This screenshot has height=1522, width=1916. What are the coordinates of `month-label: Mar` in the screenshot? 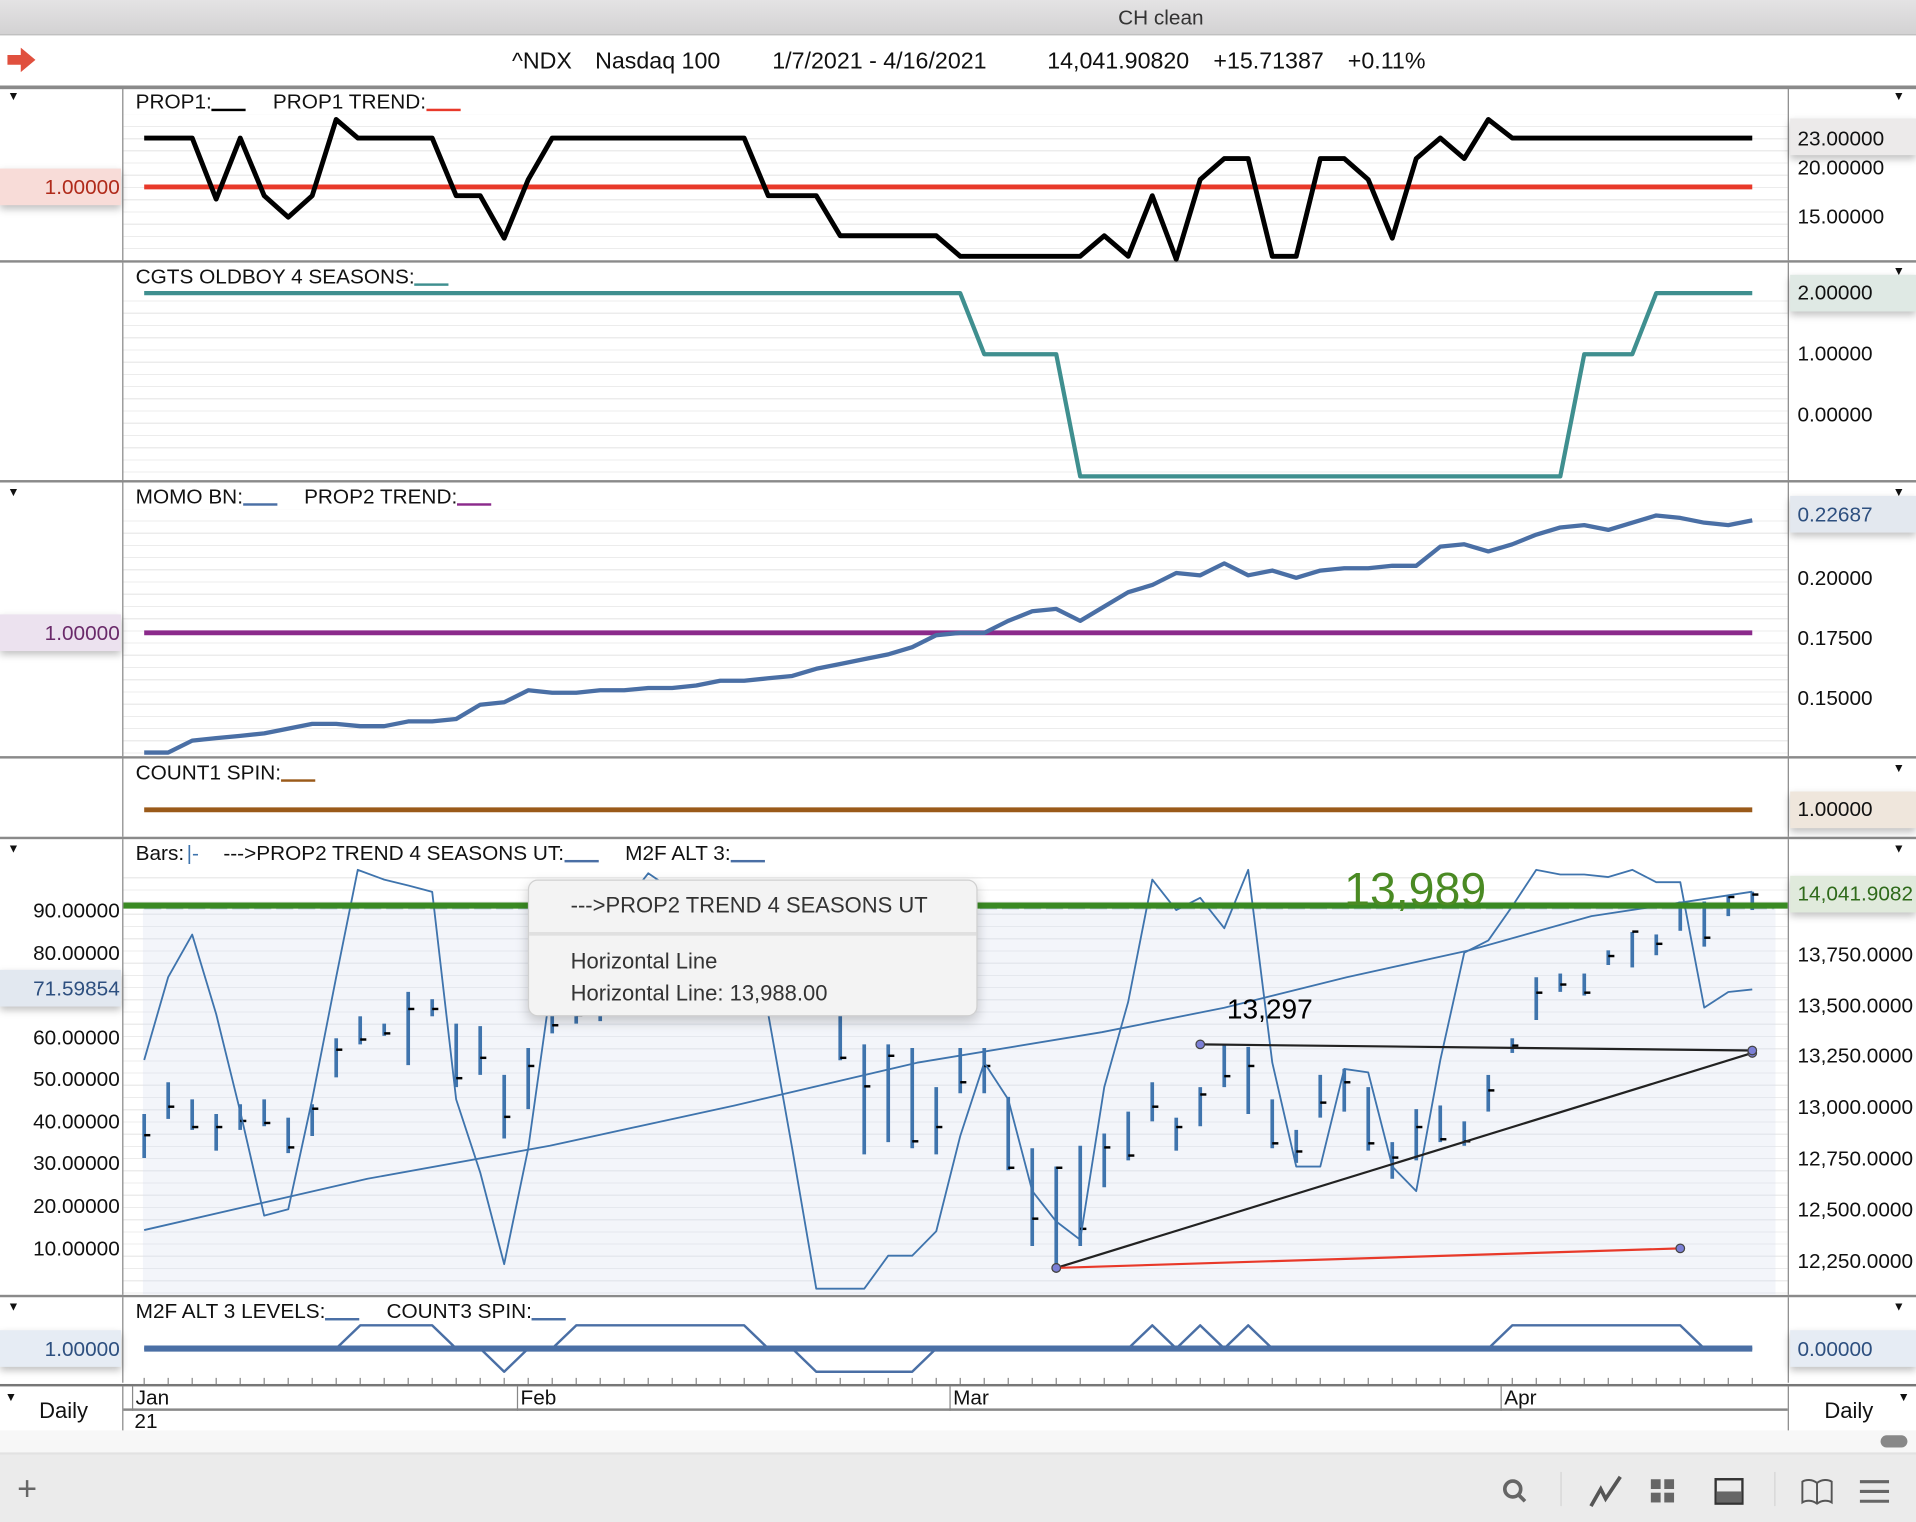 It's located at (969, 1398).